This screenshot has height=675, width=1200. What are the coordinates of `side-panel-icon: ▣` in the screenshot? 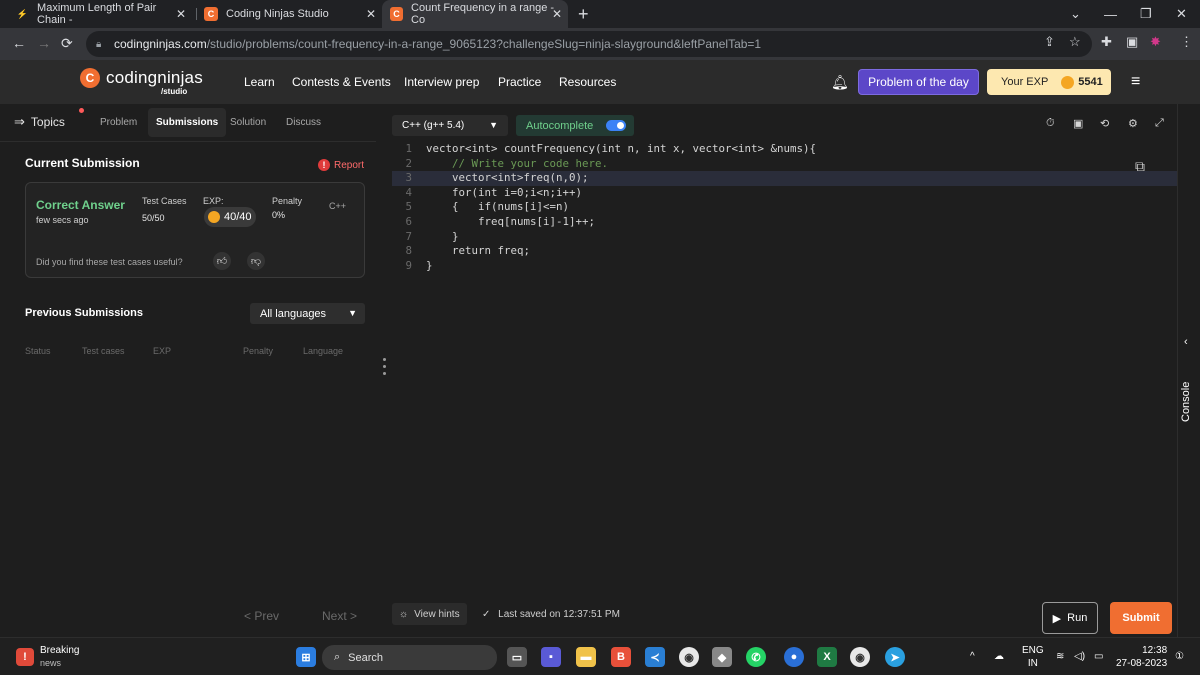 It's located at (1132, 42).